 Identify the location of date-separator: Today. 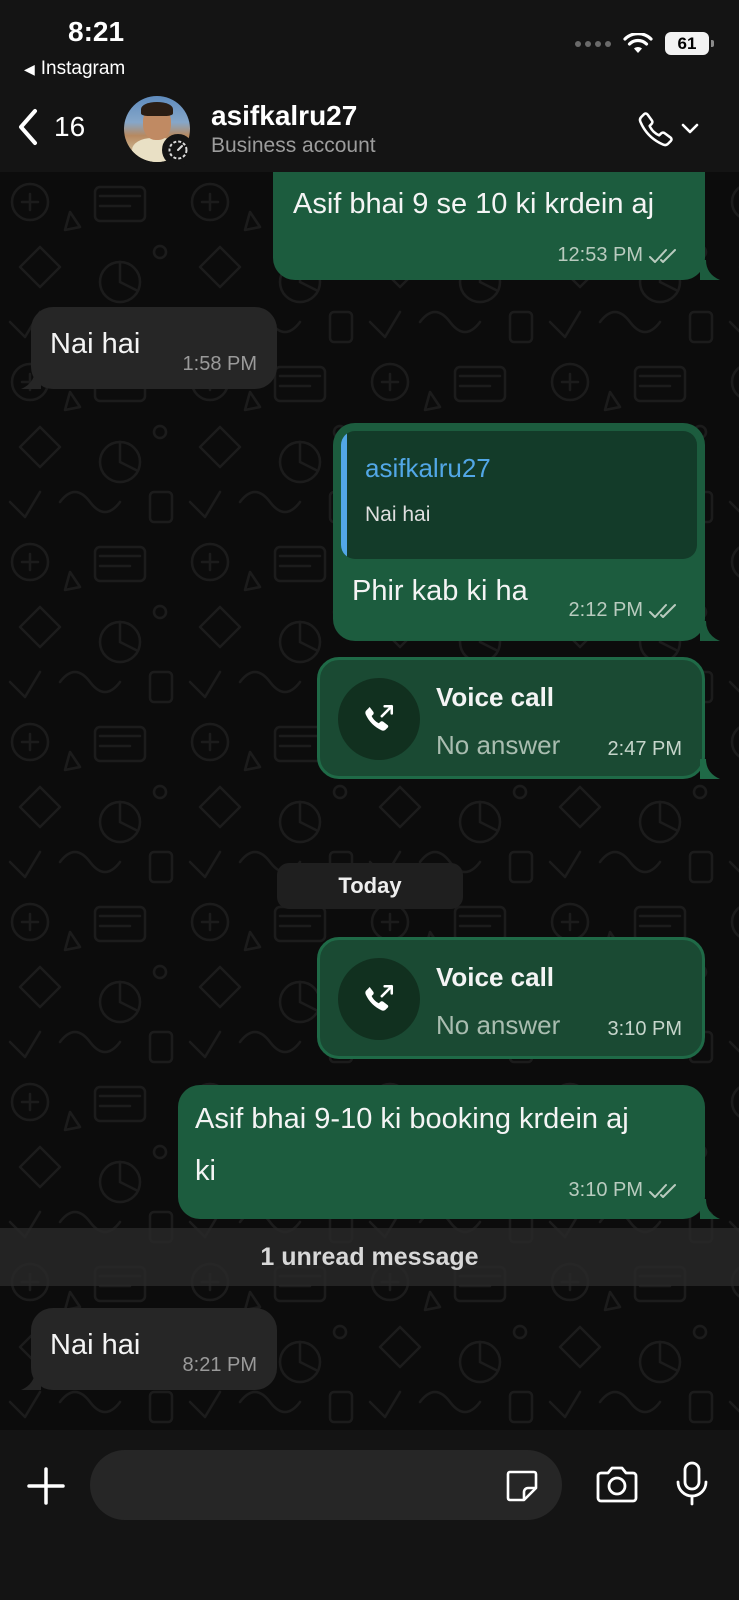
(370, 886).